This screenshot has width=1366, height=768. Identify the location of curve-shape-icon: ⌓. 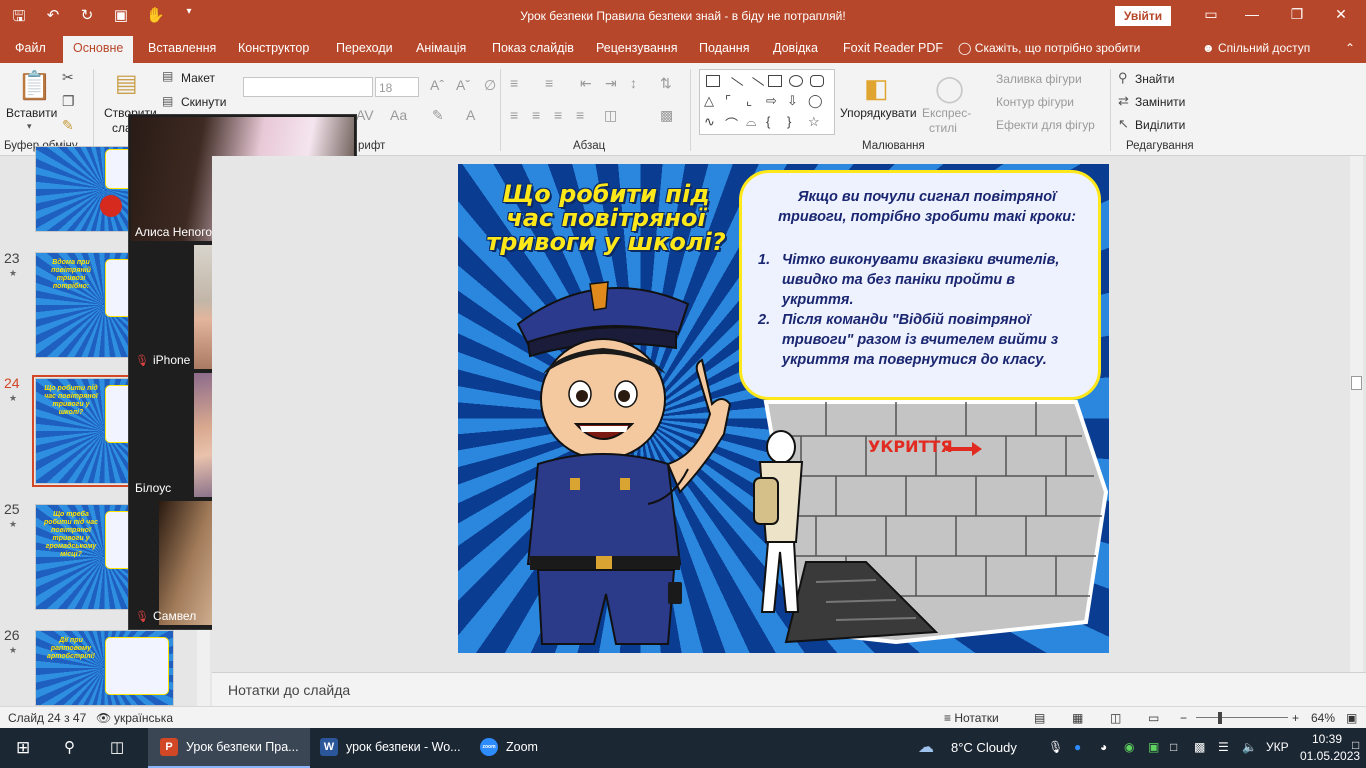
(751, 122).